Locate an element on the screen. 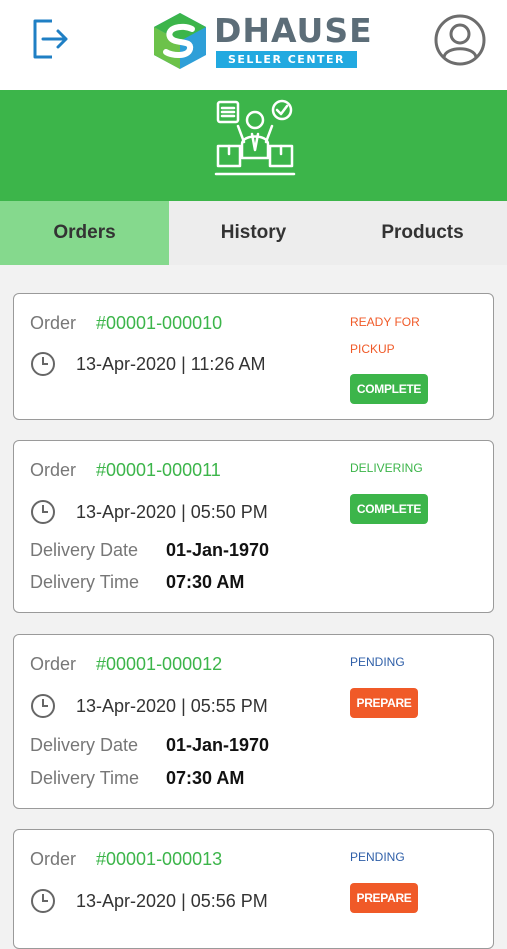  tab-history: History is located at coordinates (253, 233).